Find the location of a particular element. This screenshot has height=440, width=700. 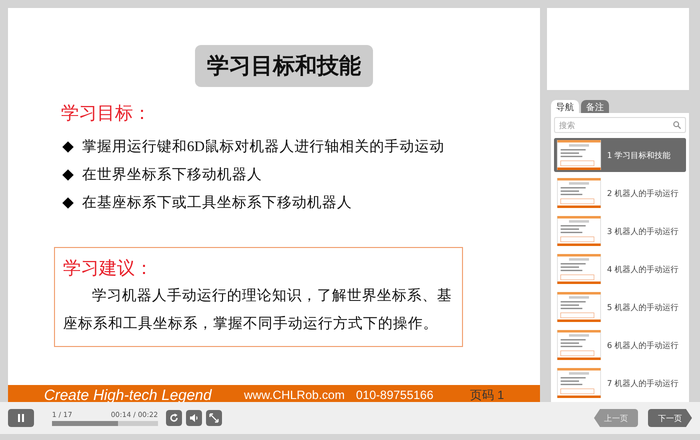

slide-list-item: 5 机器人的手动运行 is located at coordinates (620, 307).